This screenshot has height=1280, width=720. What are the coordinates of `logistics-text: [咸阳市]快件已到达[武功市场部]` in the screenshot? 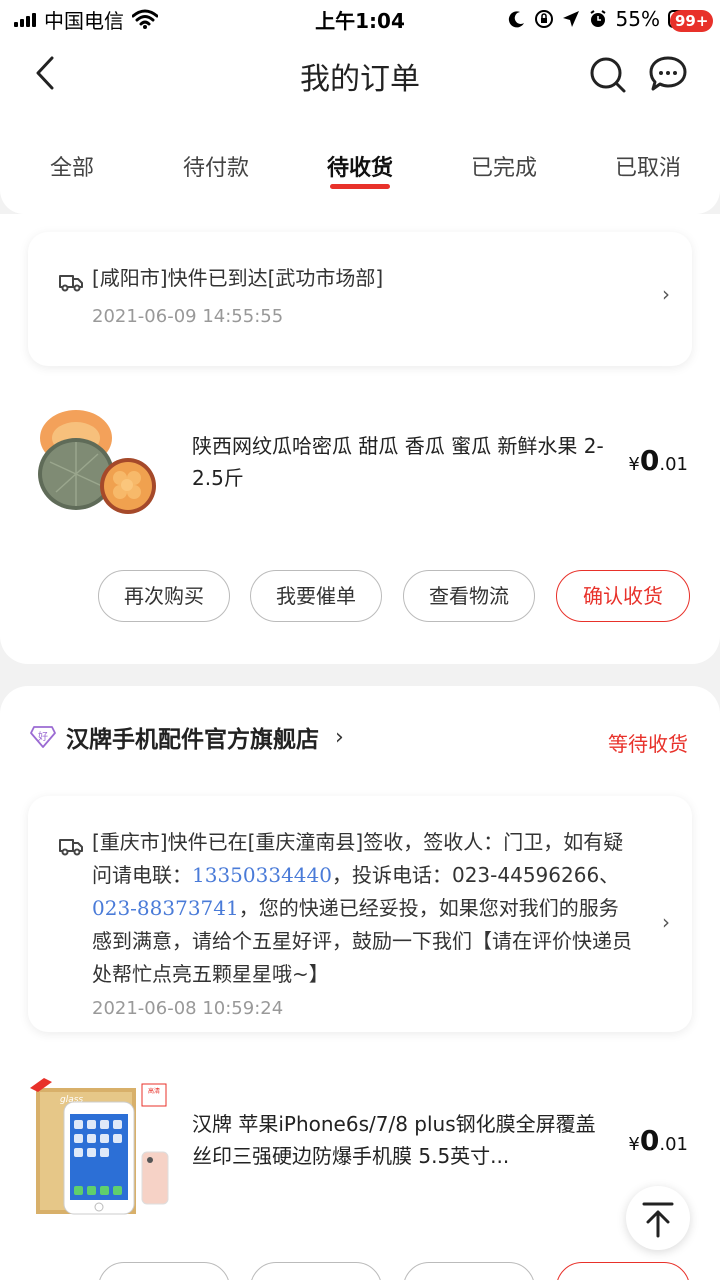 It's located at (238, 278).